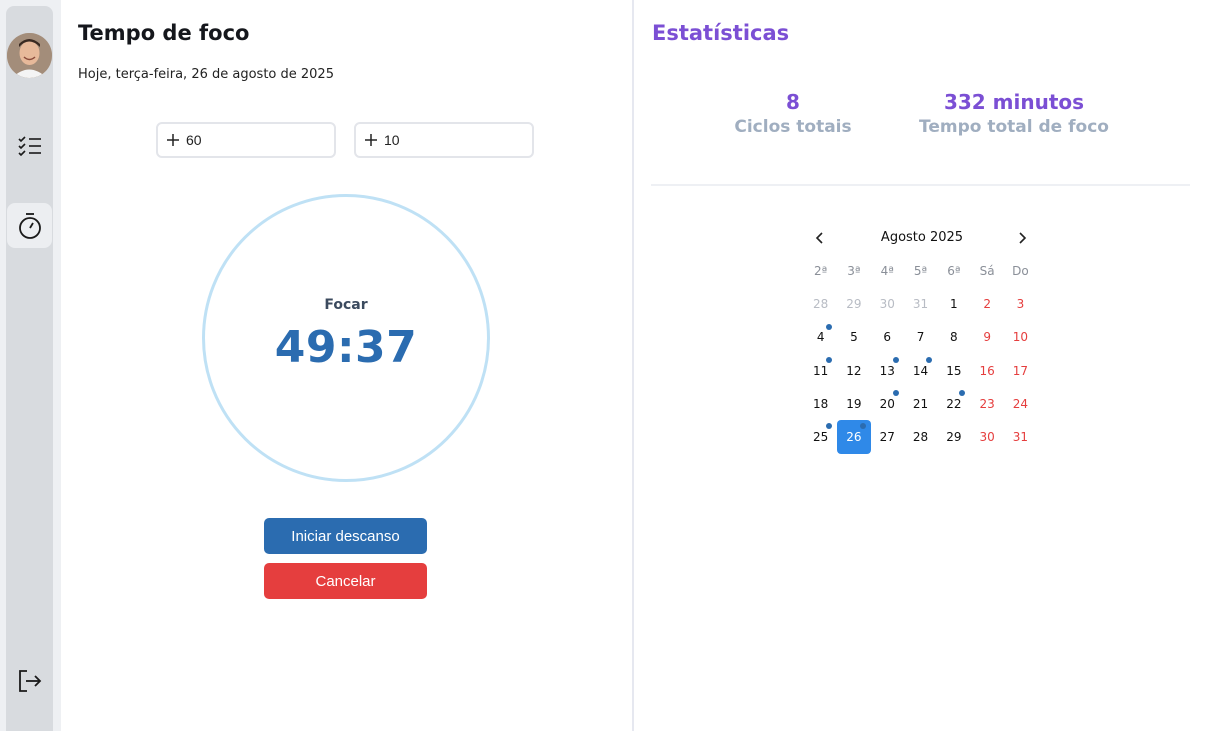 This screenshot has height=731, width=1208. I want to click on calendar-day: 25, so click(820, 436).